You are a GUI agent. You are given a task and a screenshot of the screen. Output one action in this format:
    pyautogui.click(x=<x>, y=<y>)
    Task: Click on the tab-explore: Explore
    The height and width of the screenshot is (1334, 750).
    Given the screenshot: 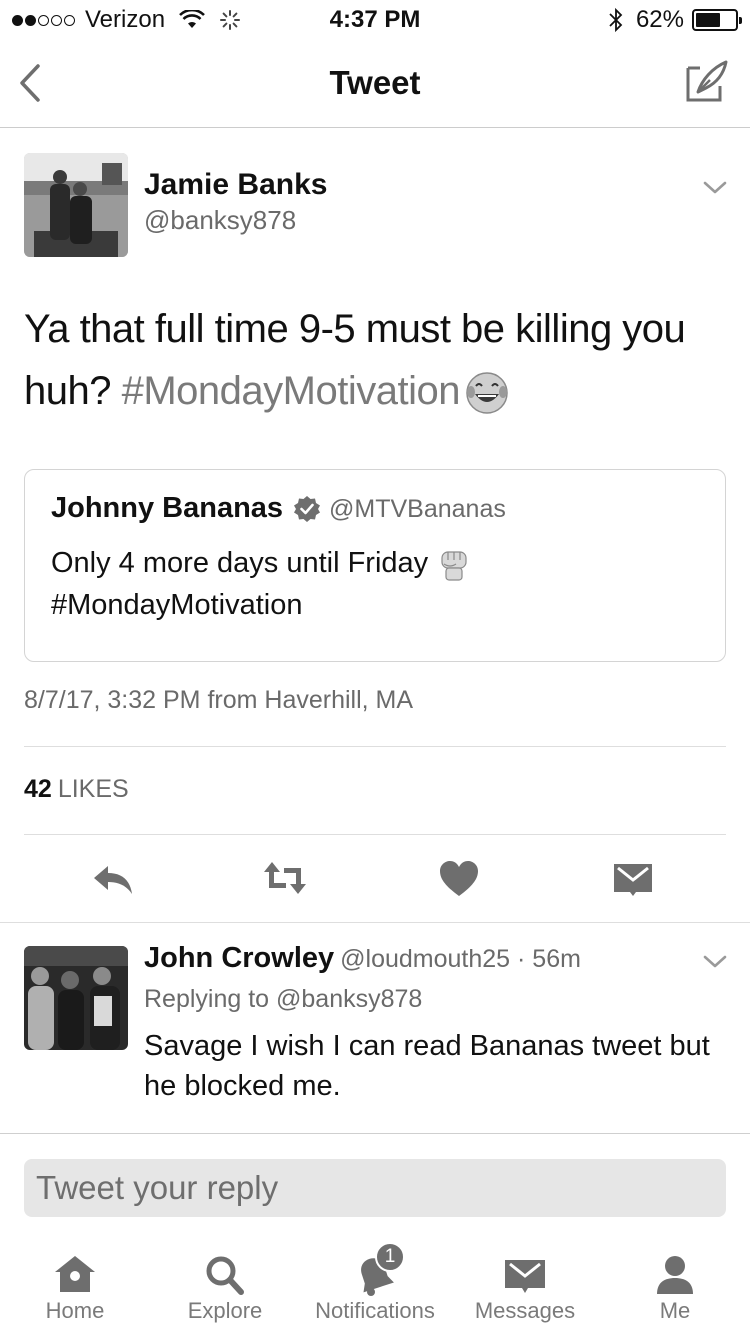 What is the action you would take?
    pyautogui.click(x=225, y=1287)
    